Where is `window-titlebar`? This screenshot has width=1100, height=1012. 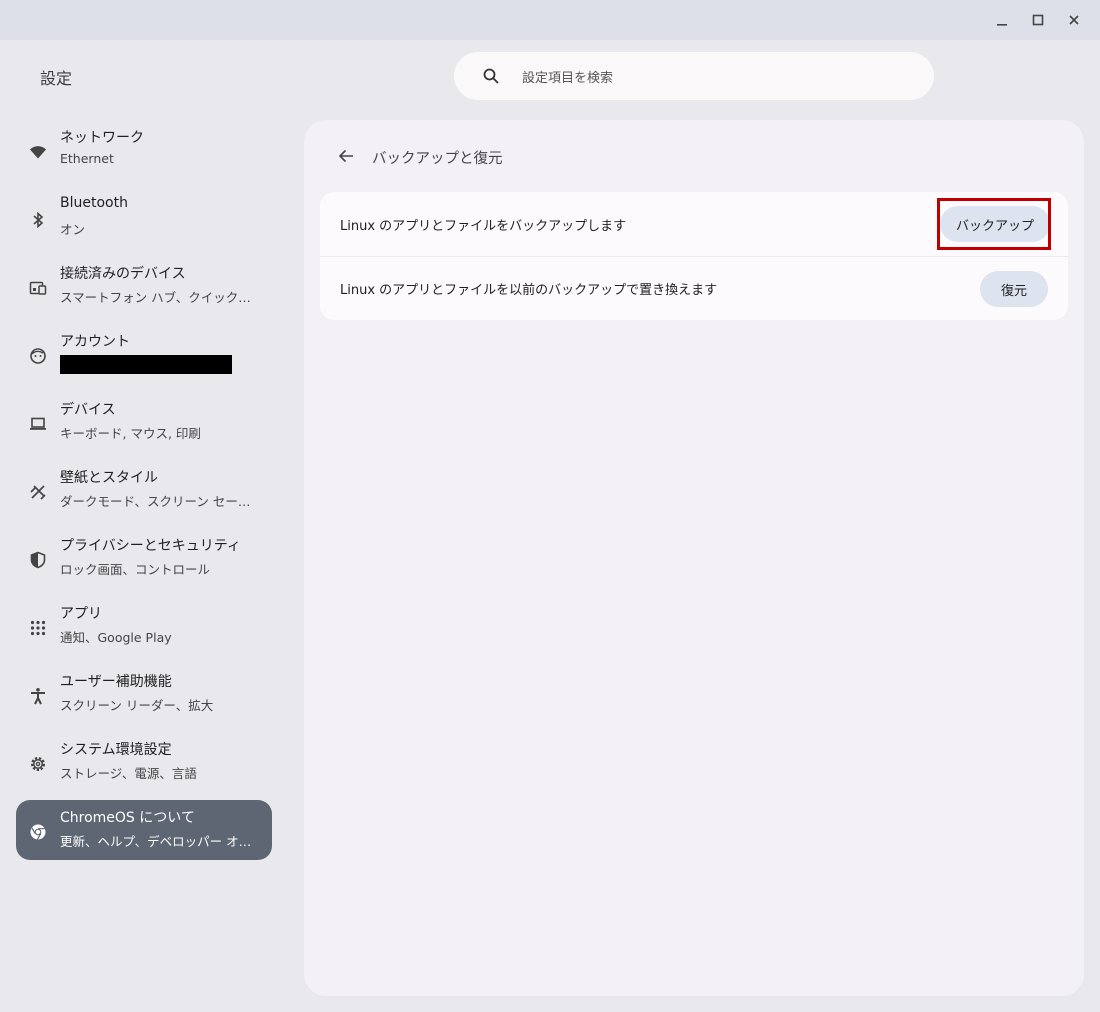
window-titlebar is located at coordinates (550, 20).